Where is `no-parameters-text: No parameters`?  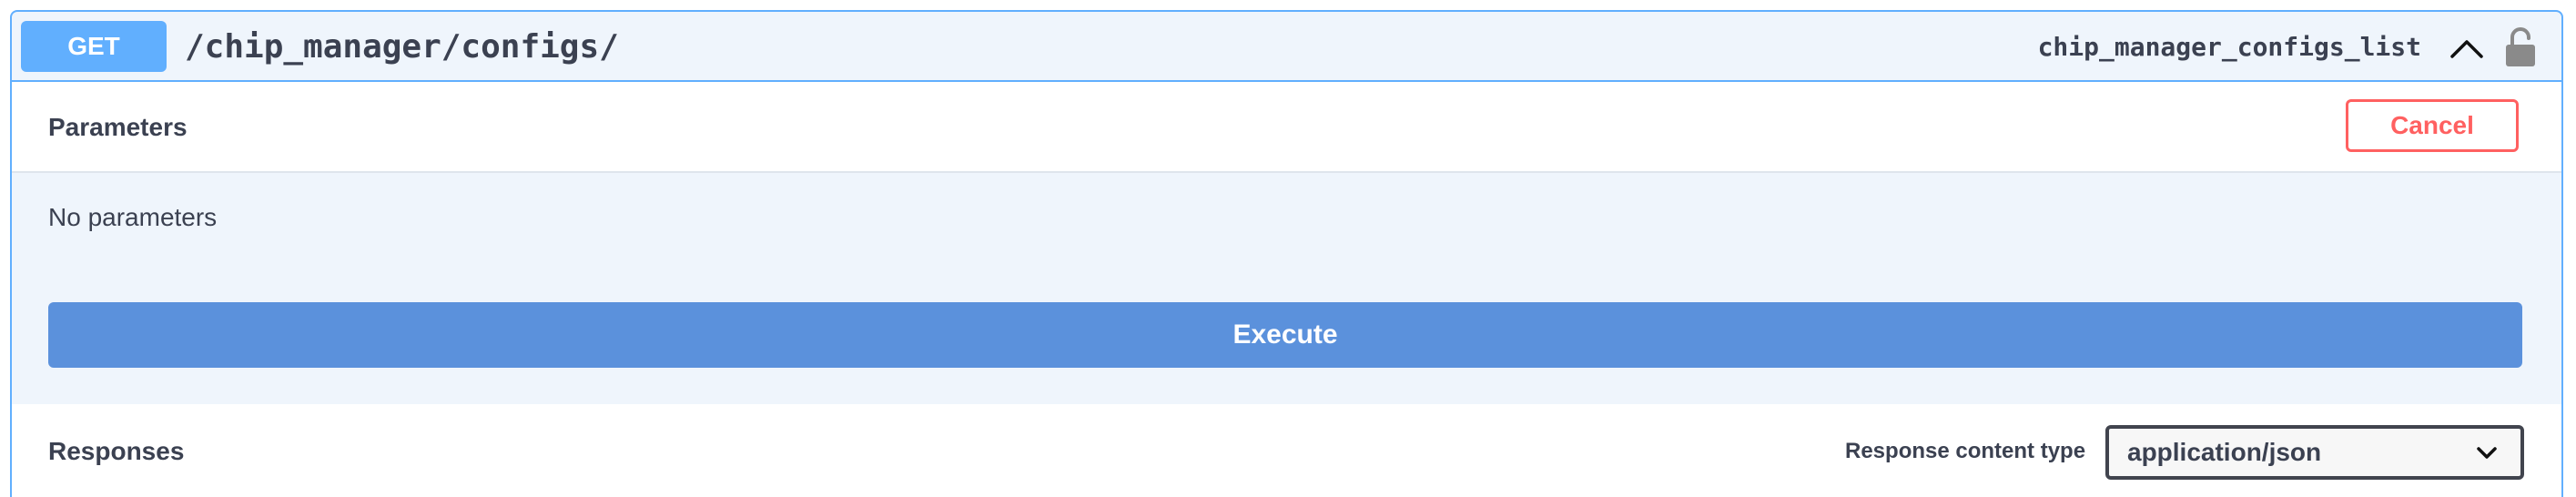 no-parameters-text: No parameters is located at coordinates (133, 217).